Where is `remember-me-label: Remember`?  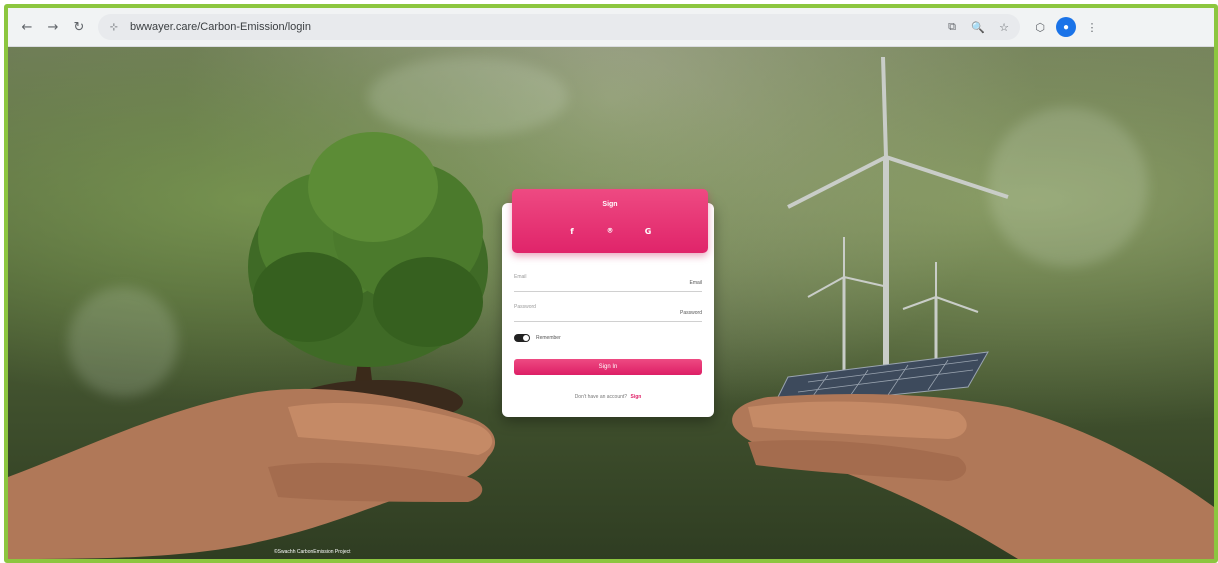
remember-me-label: Remember is located at coordinates (548, 338).